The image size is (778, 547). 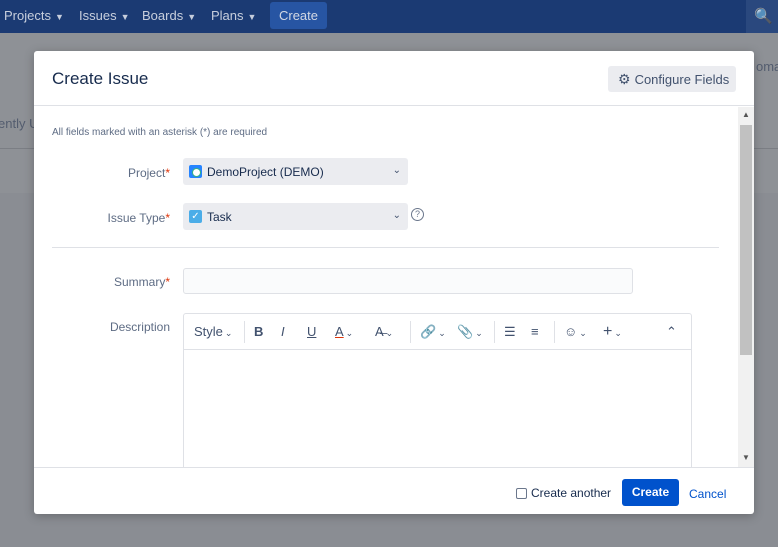 I want to click on numbered-list-button: ≡, so click(x=535, y=332).